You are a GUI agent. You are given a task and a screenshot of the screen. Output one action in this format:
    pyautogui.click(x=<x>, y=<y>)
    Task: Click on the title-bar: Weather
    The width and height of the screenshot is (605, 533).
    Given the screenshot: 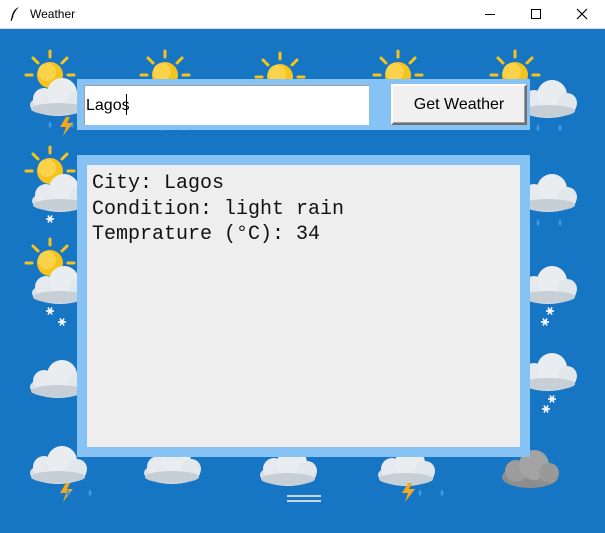 What is the action you would take?
    pyautogui.click(x=302, y=14)
    